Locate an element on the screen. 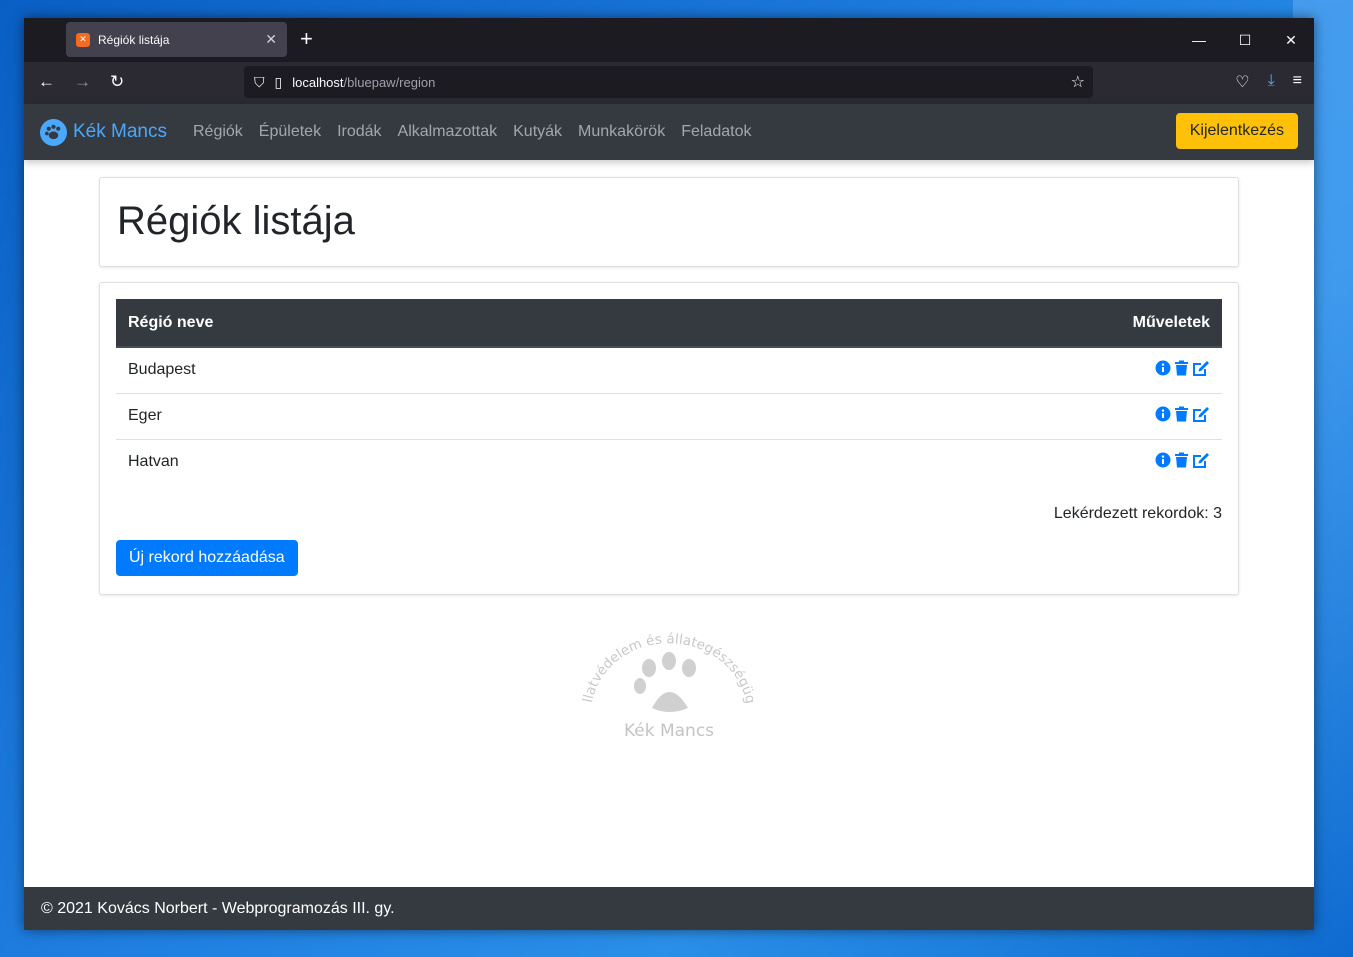 This screenshot has width=1353, height=957. nav-employees: Alkalmazottak is located at coordinates (448, 132).